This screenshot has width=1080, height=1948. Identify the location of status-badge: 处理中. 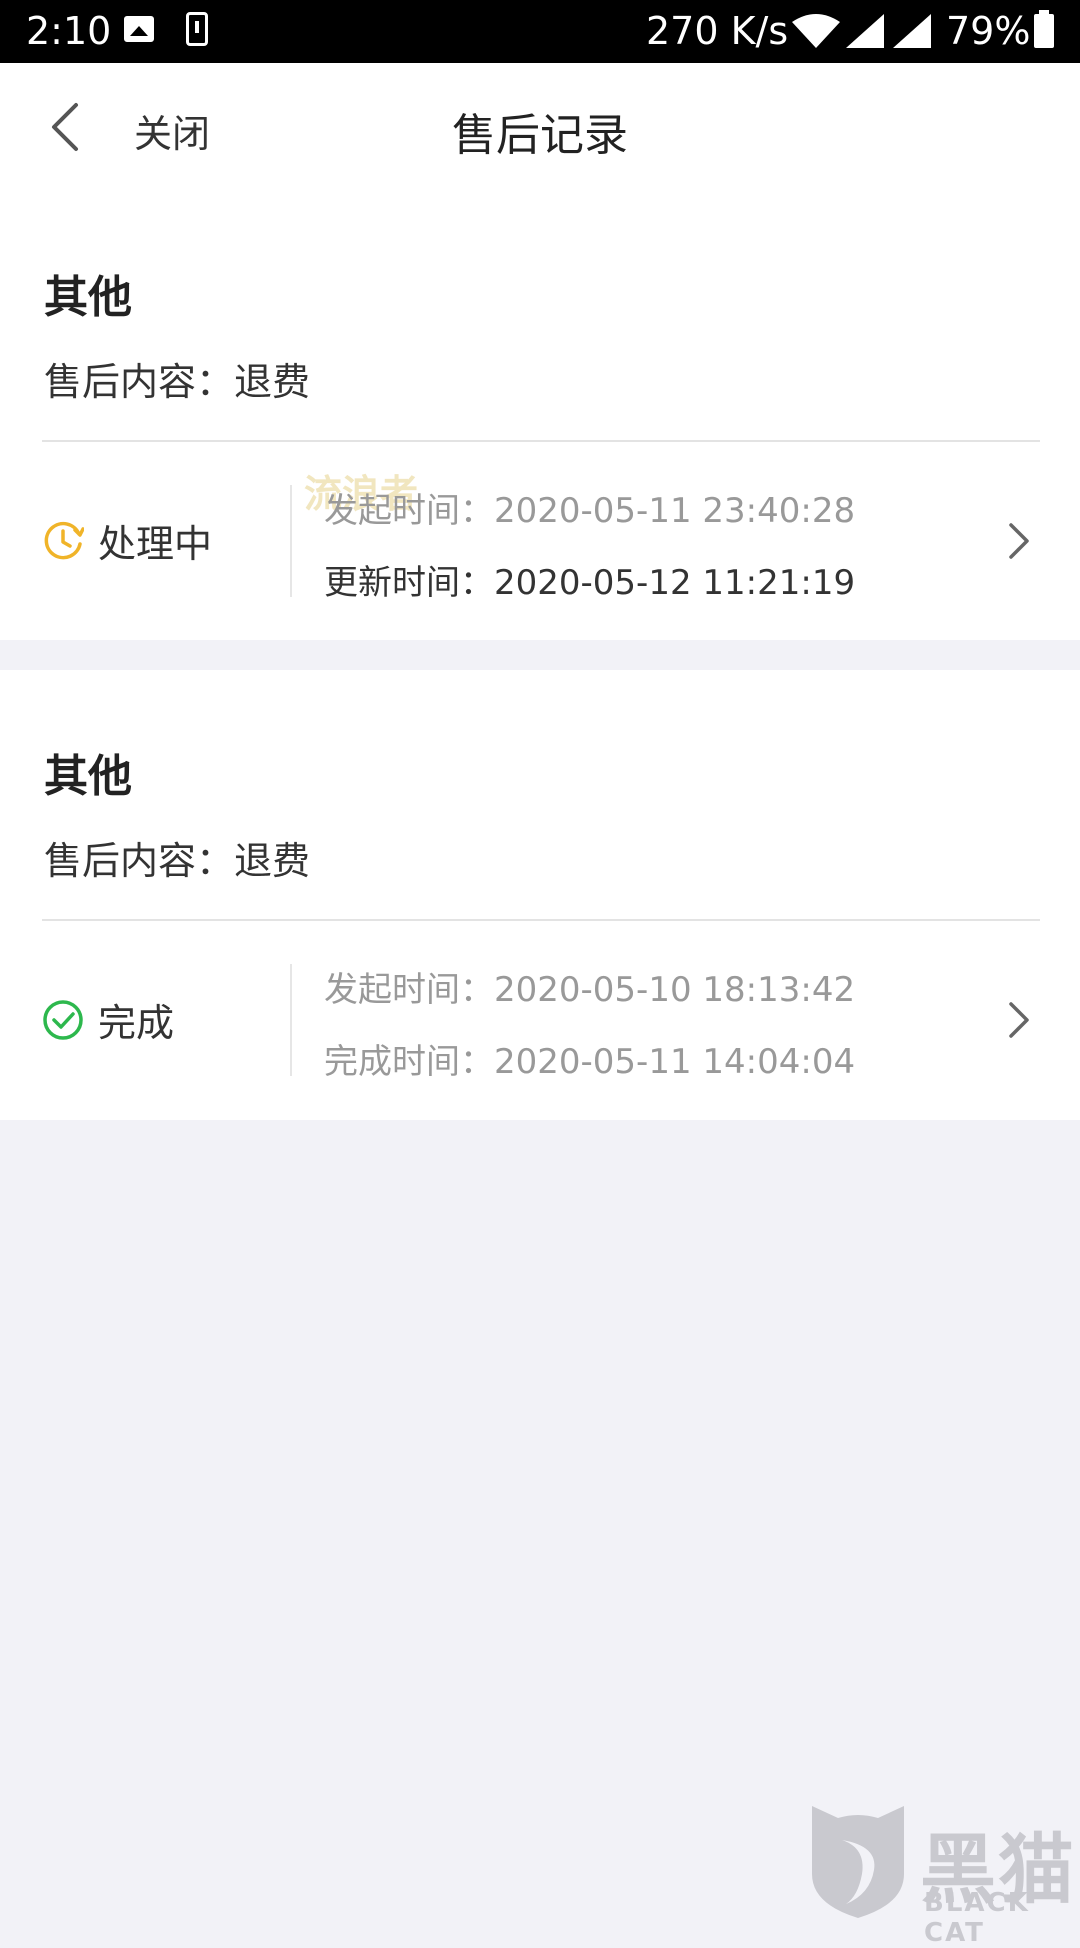
(127, 540).